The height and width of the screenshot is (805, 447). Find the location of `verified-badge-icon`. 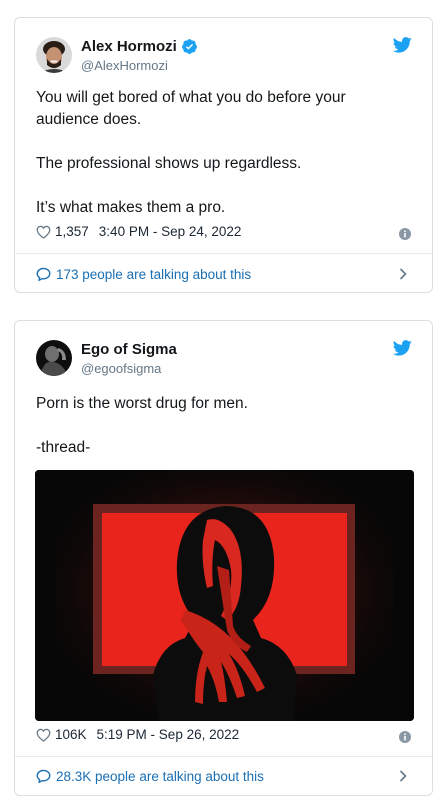

verified-badge-icon is located at coordinates (189, 46).